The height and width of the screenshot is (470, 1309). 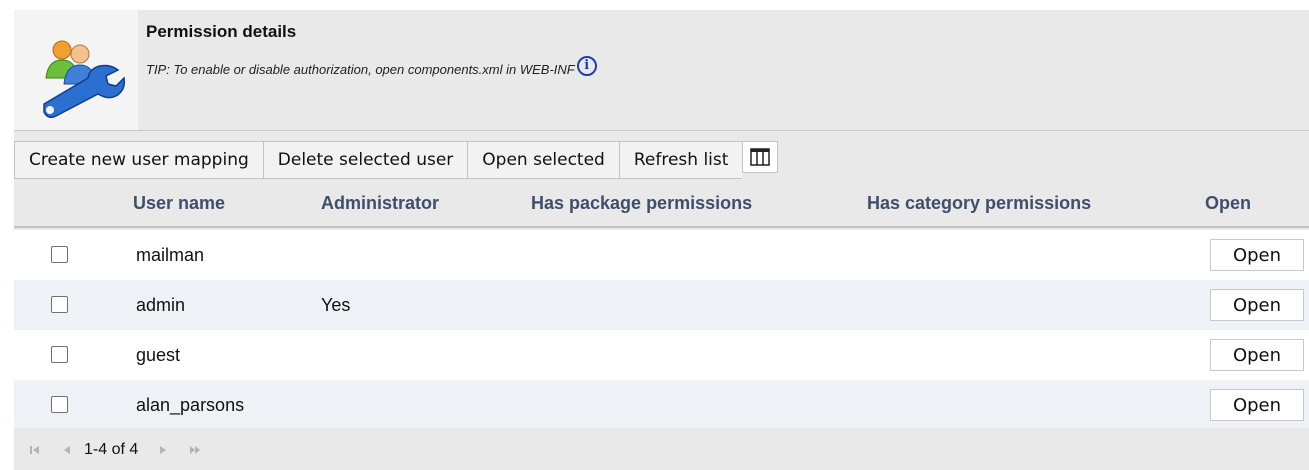 I want to click on columns-icon, so click(x=760, y=157).